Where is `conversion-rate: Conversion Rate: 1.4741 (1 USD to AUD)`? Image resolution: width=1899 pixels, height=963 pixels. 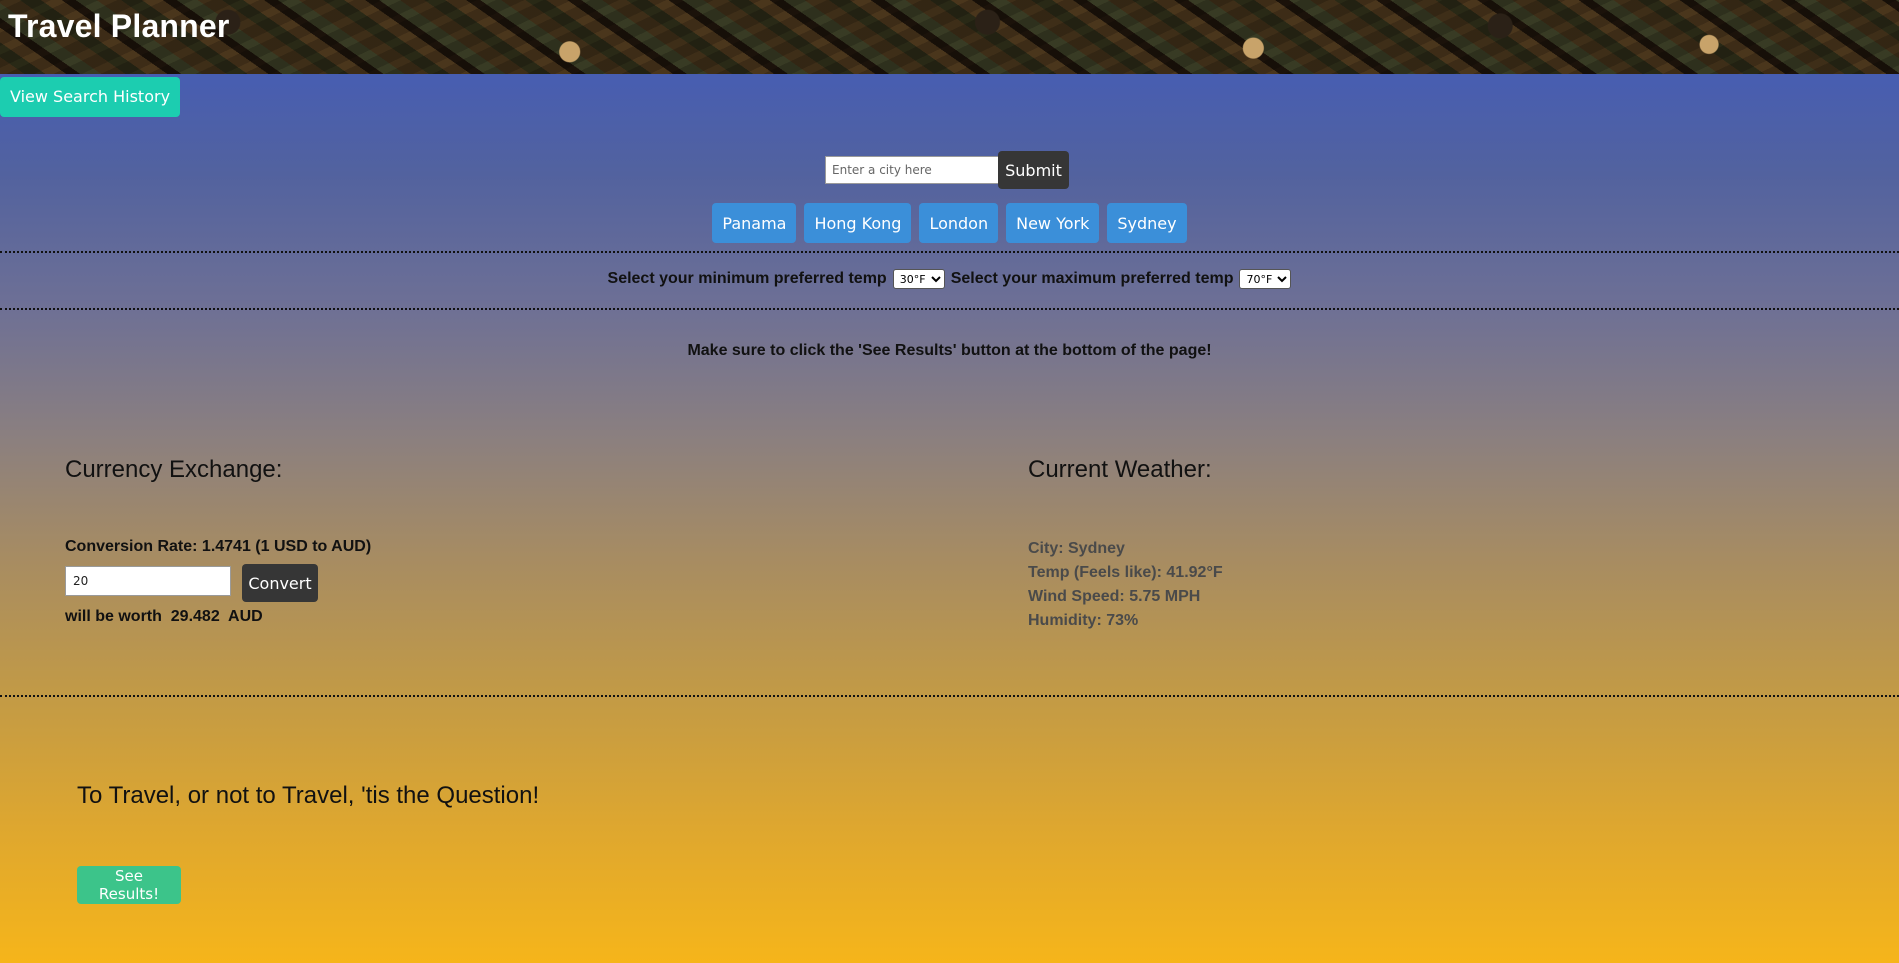 conversion-rate: Conversion Rate: 1.4741 (1 USD to AUD) is located at coordinates (218, 546).